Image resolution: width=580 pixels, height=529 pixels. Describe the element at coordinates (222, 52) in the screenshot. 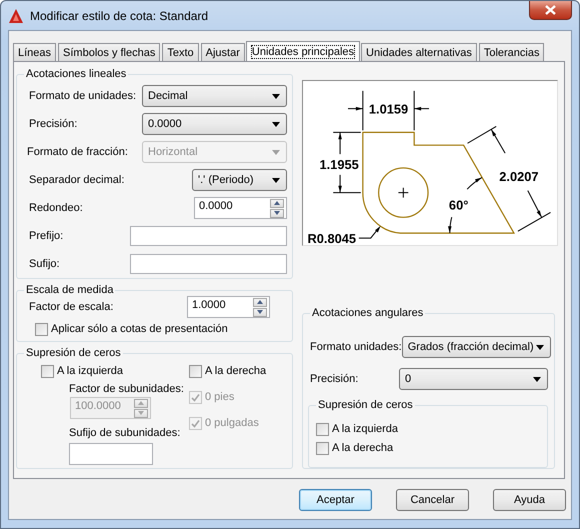

I see `tab: Ajustar` at that location.